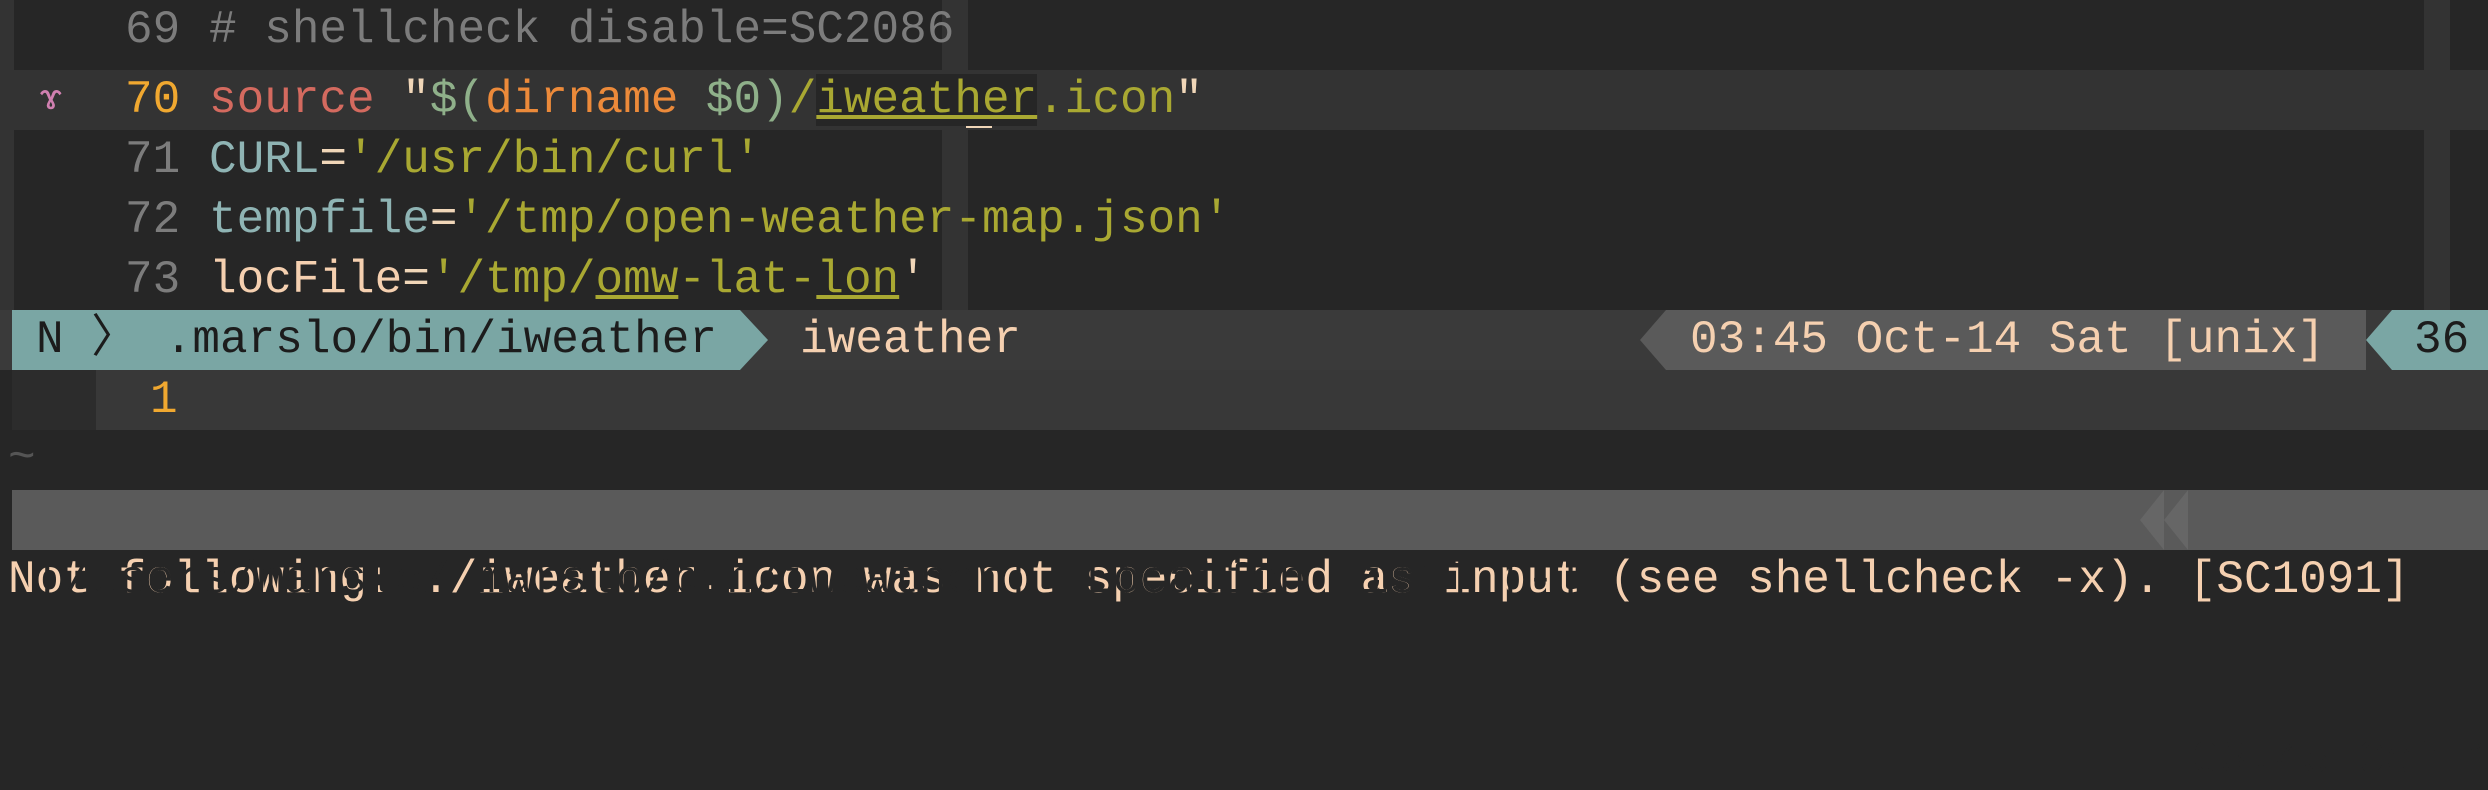  I want to click on location-list-datetime: 03:45 Oct-1, so click(2340, 760).